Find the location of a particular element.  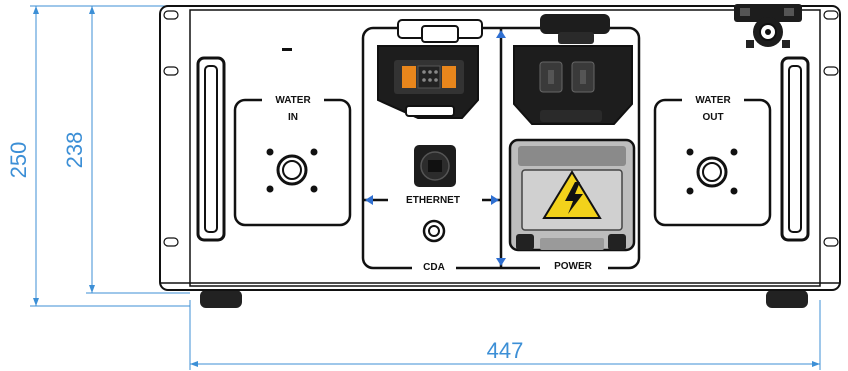

water-out-label-line2: OUT is located at coordinates (712, 117).